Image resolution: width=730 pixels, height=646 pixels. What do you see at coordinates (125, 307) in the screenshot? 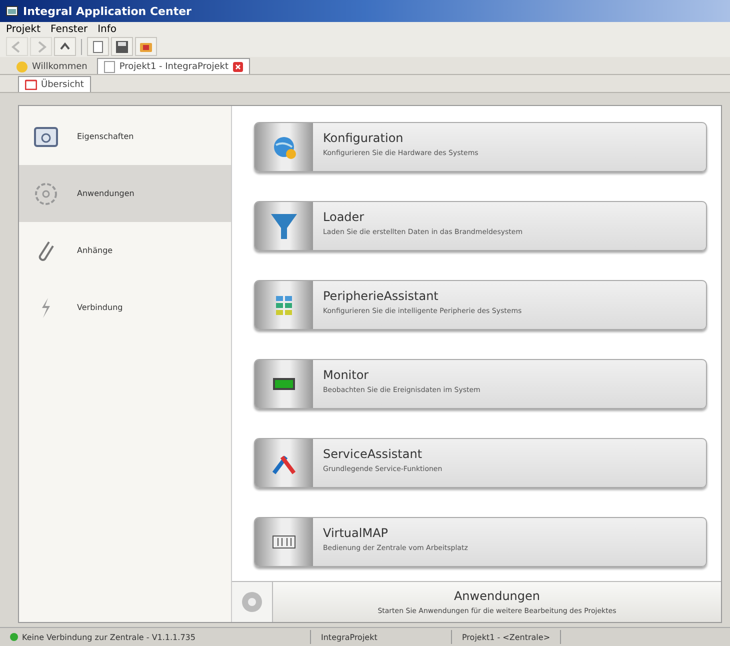
I see `sidebar-item: Verbindung` at bounding box center [125, 307].